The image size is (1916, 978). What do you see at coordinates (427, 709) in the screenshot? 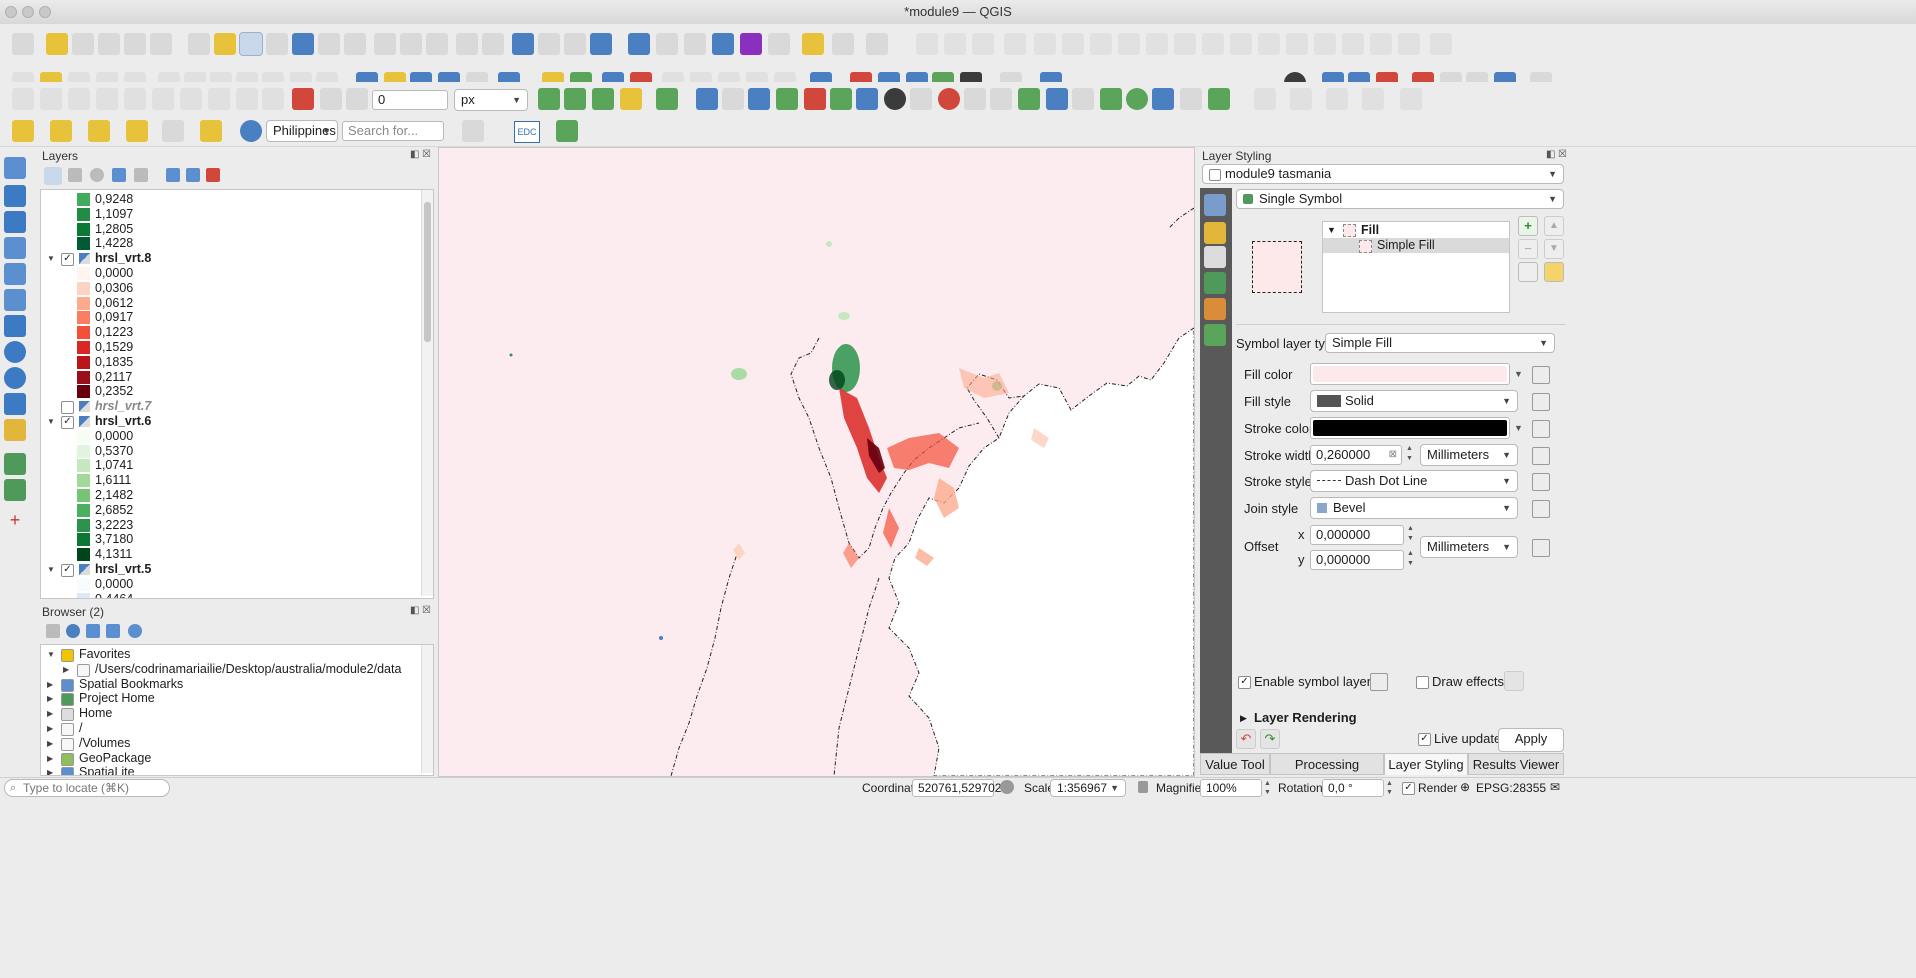
I see `browser-scrollbar` at bounding box center [427, 709].